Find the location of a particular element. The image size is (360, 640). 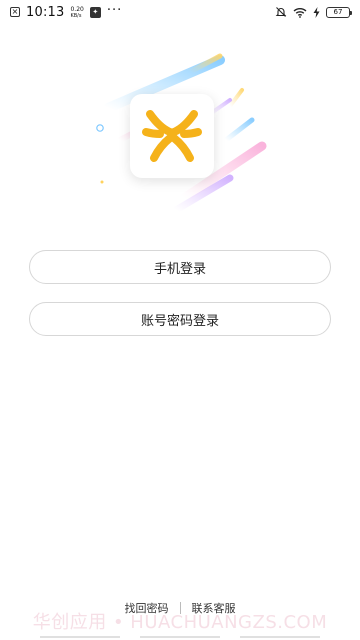

charging-bolt-icon is located at coordinates (316, 12).